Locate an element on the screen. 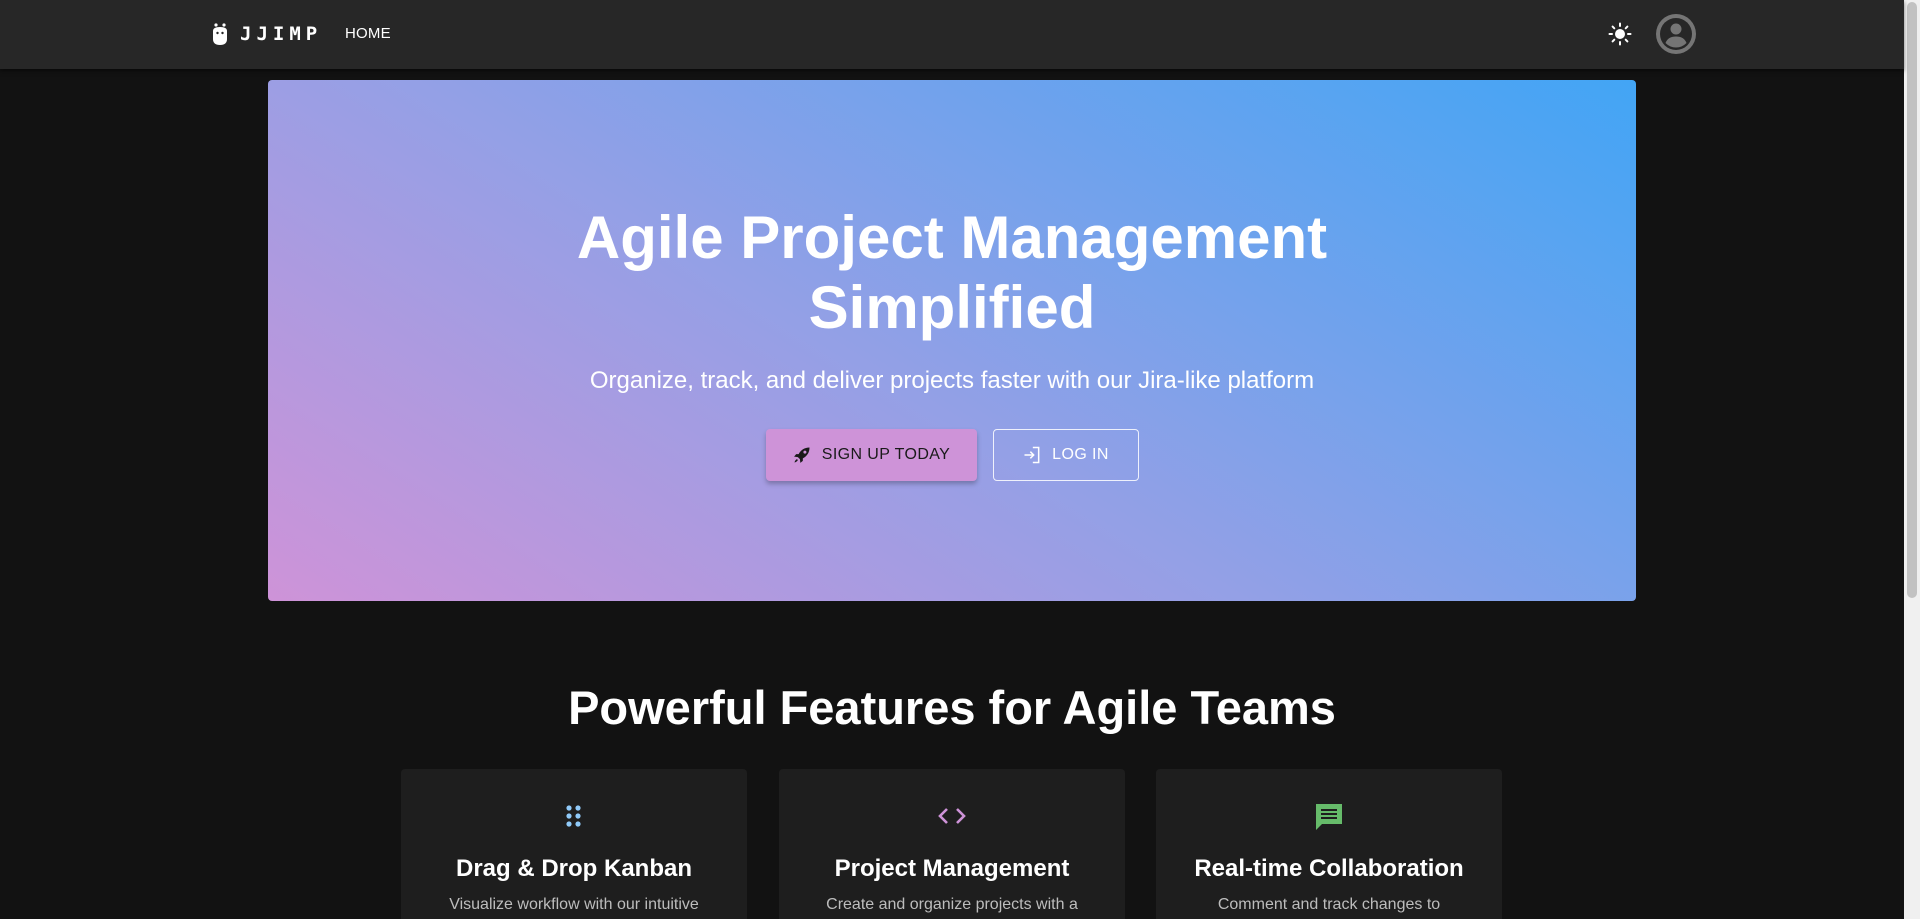  nav-home-link: HOME is located at coordinates (368, 33).